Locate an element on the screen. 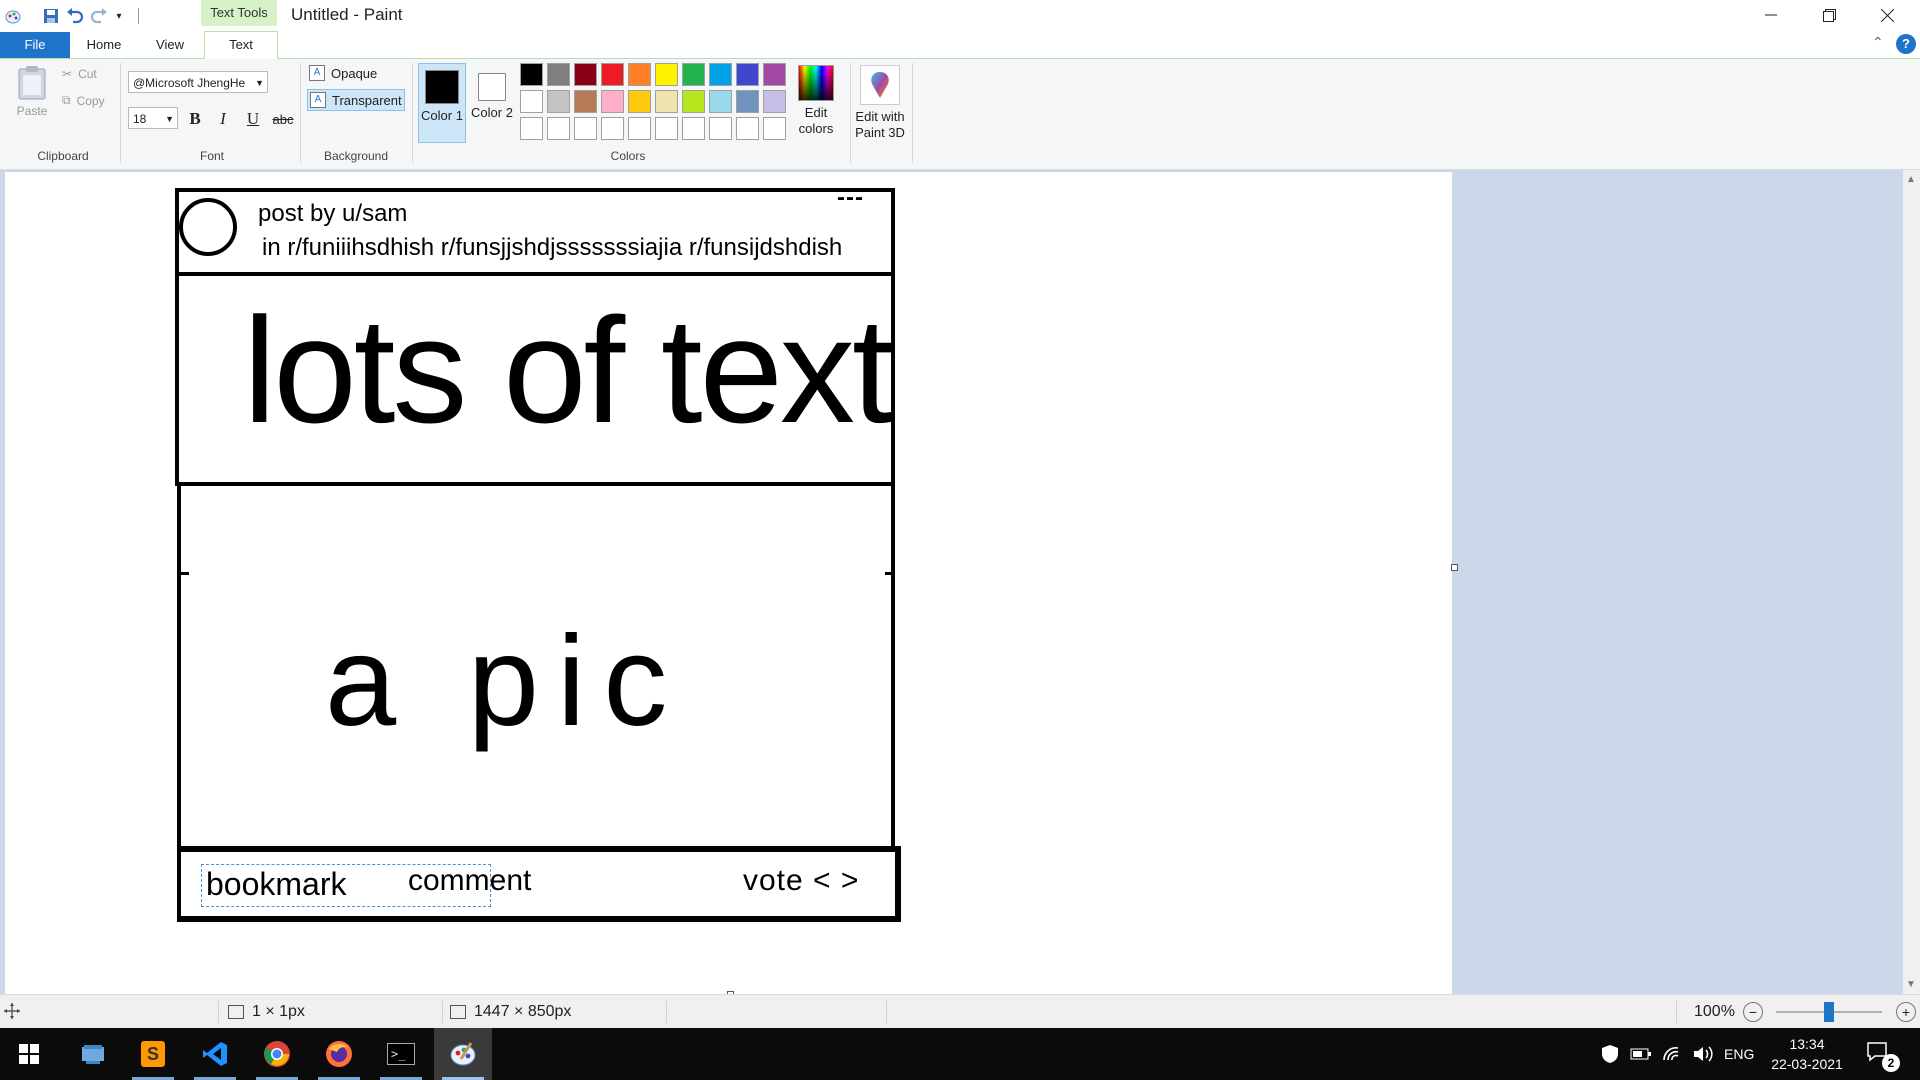 The height and width of the screenshot is (1080, 1920). taskbar-app-file-explorer is located at coordinates (93, 1054).